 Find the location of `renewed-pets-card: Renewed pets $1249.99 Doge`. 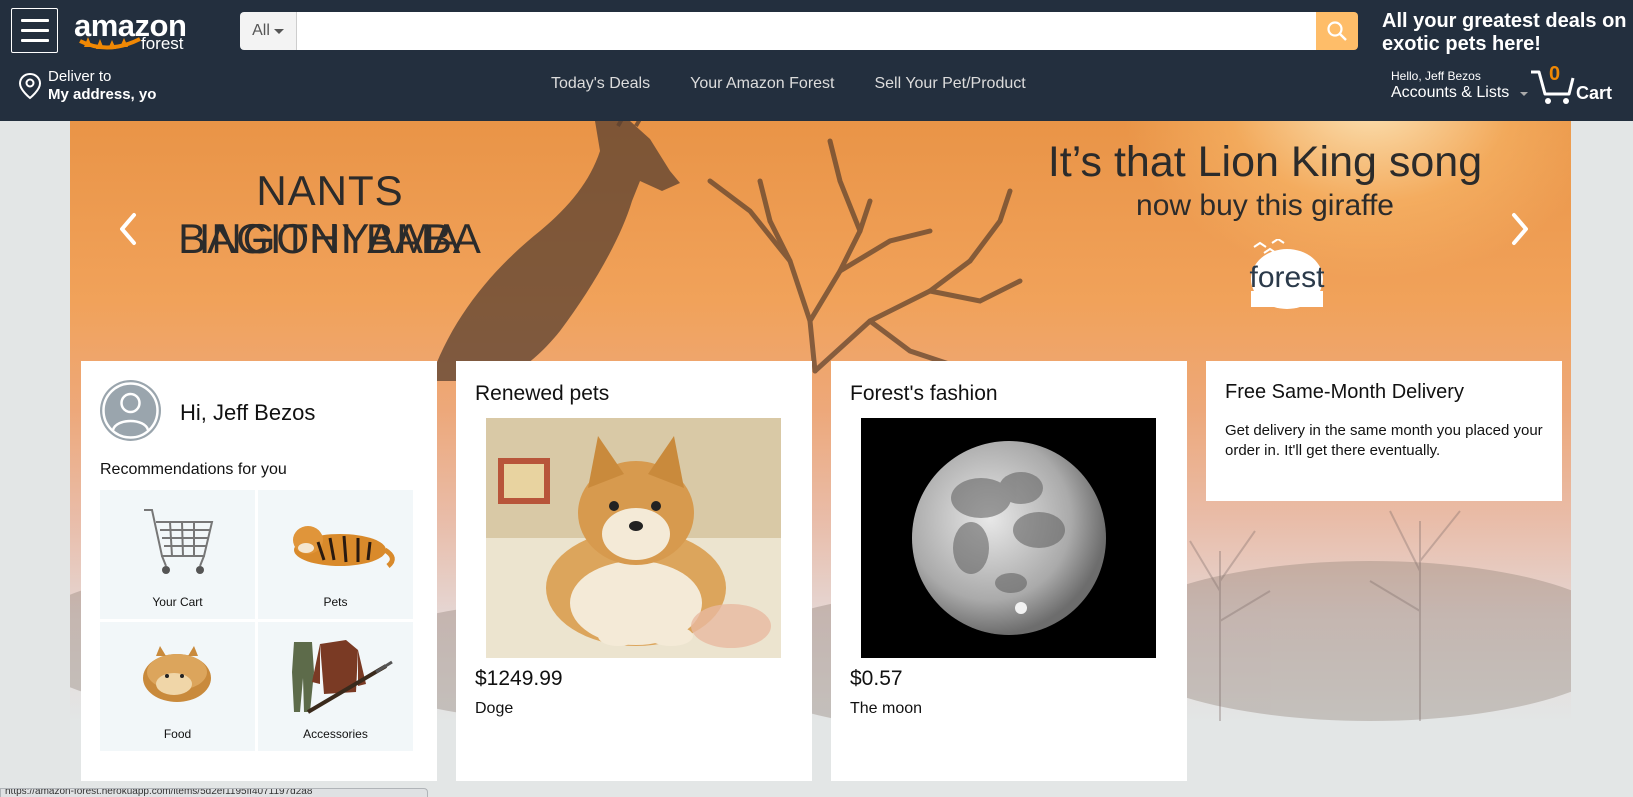

renewed-pets-card: Renewed pets $1249.99 Doge is located at coordinates (634, 571).